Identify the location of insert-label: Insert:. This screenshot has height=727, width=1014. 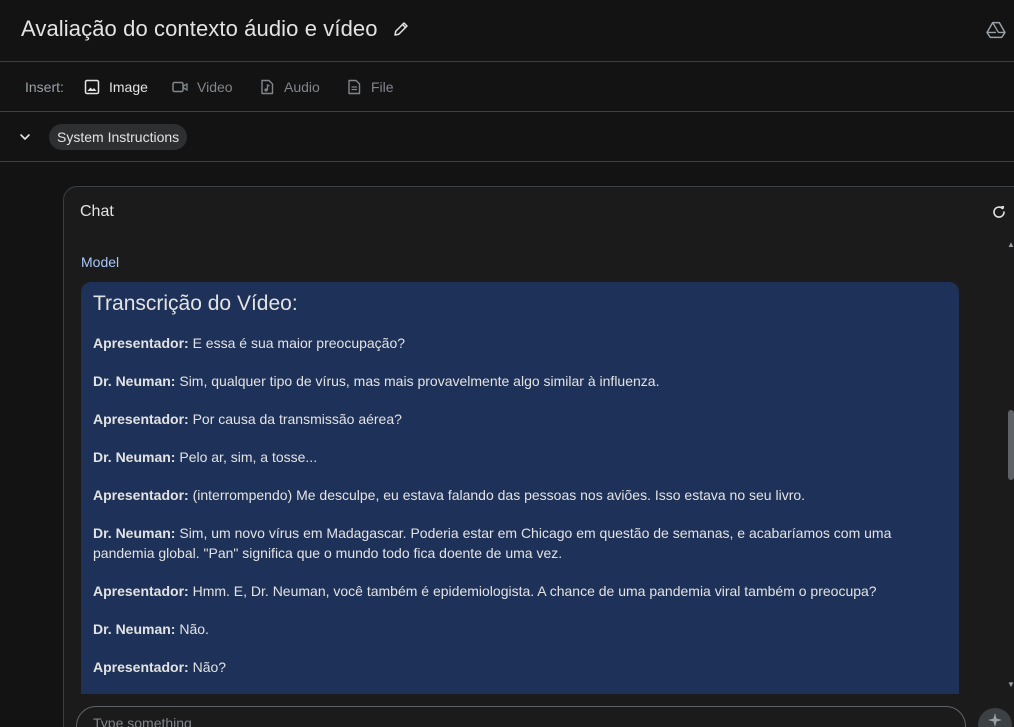
(44, 87).